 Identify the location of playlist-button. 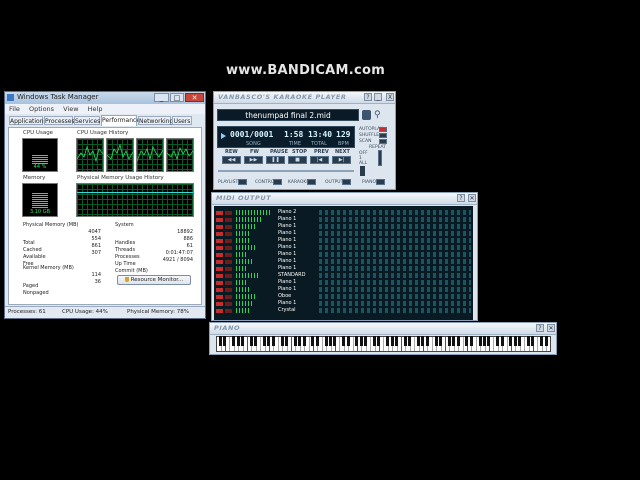
(242, 182).